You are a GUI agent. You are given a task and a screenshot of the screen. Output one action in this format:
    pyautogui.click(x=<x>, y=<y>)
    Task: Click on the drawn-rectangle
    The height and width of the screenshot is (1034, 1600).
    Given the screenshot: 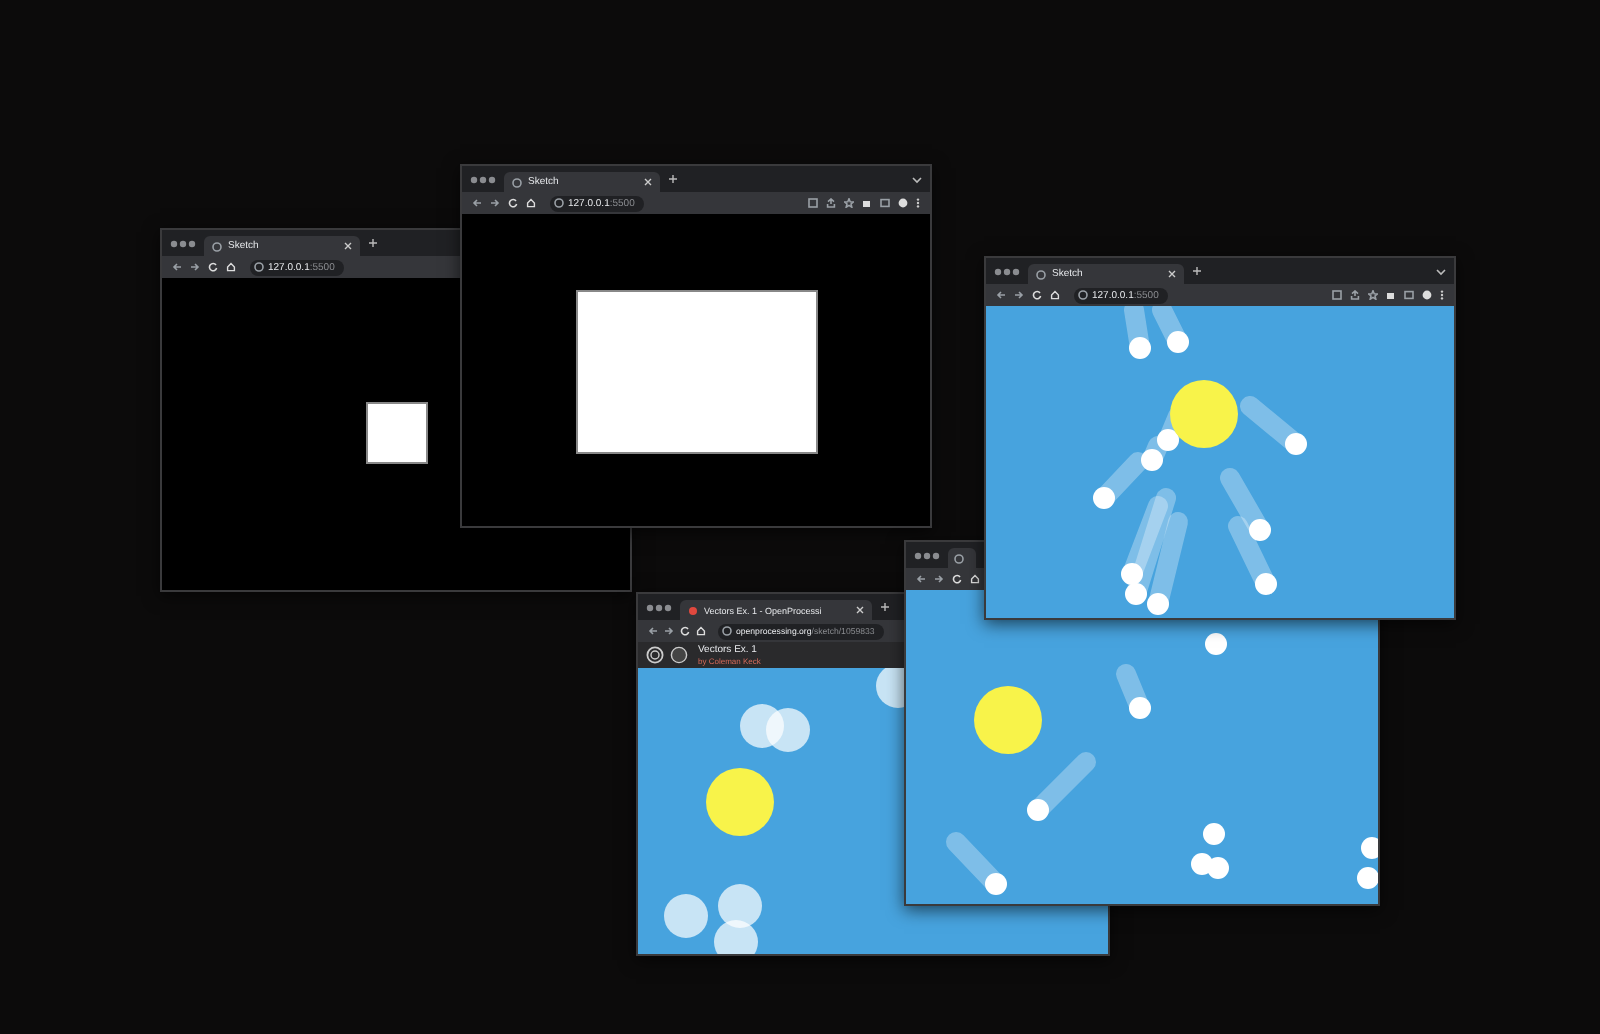 What is the action you would take?
    pyautogui.click(x=397, y=433)
    